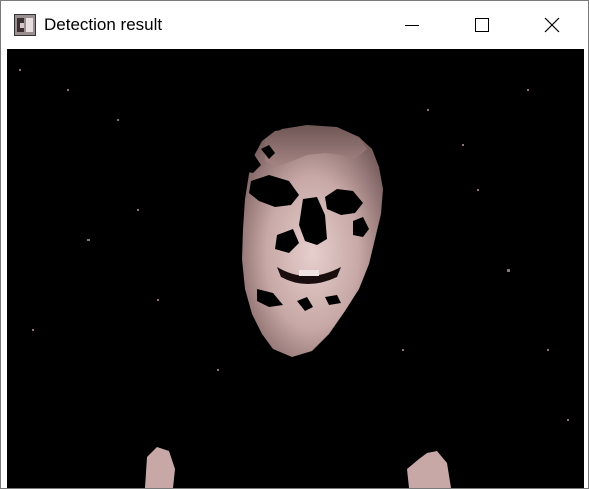 This screenshot has width=589, height=489. I want to click on minimize-icon, so click(412, 25).